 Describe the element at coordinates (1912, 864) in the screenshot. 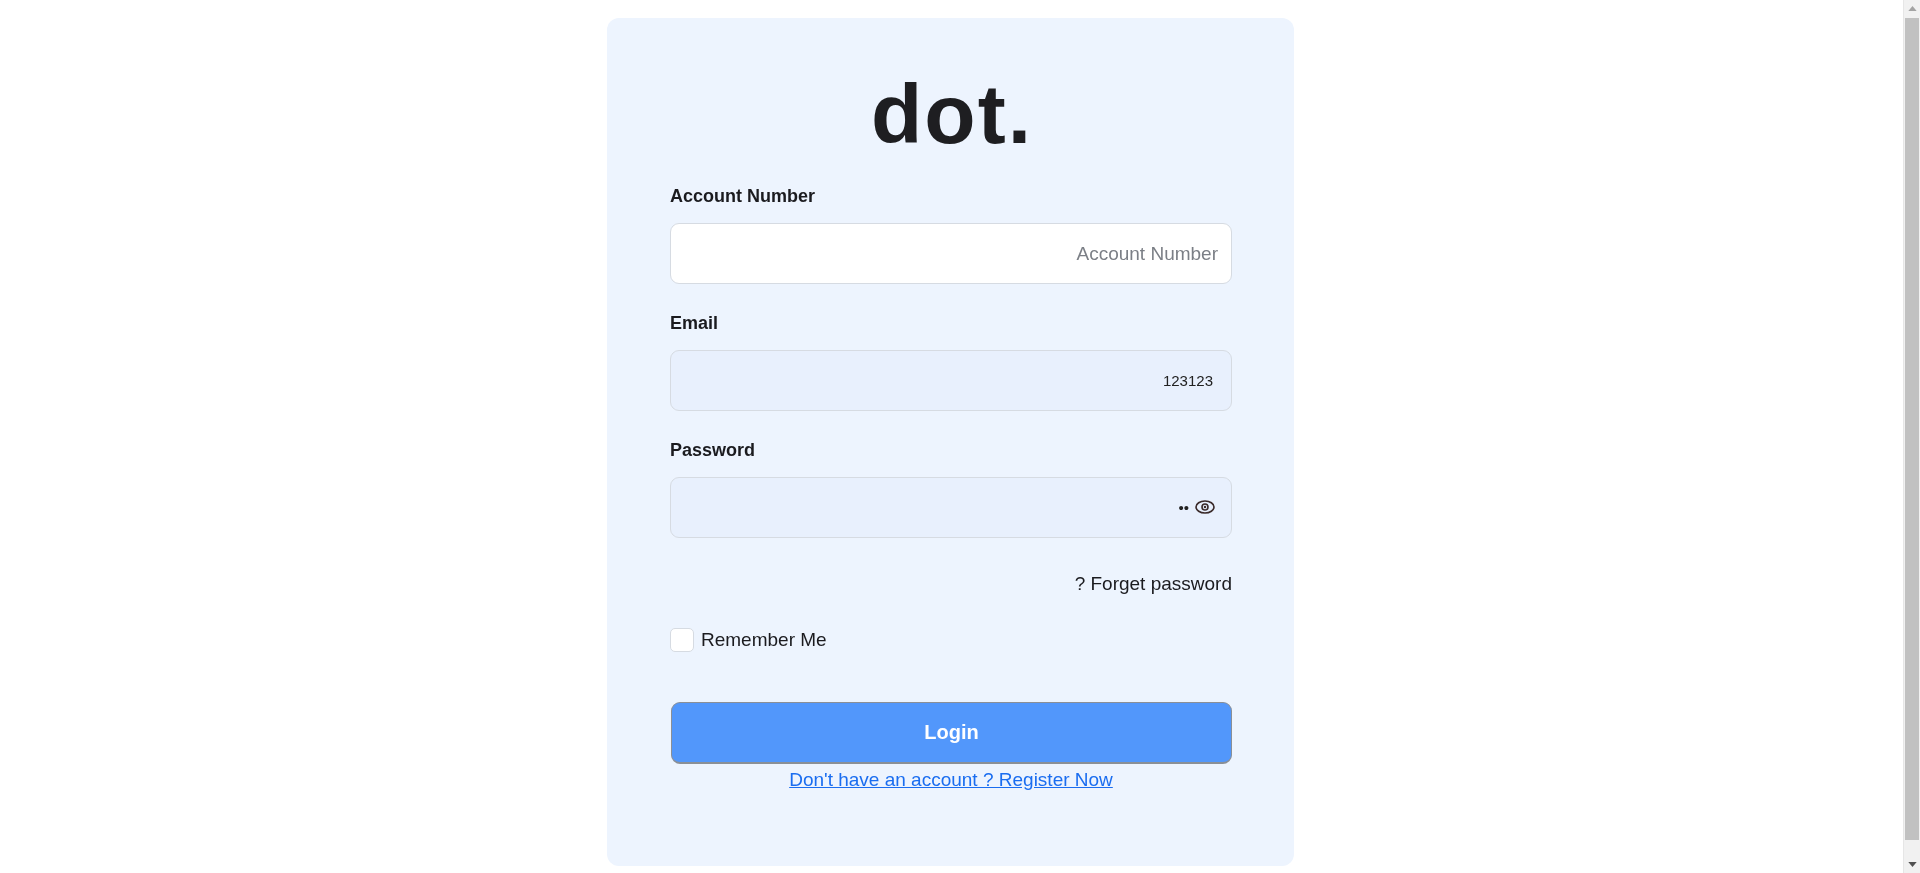

I see `scroll-down-icon` at that location.